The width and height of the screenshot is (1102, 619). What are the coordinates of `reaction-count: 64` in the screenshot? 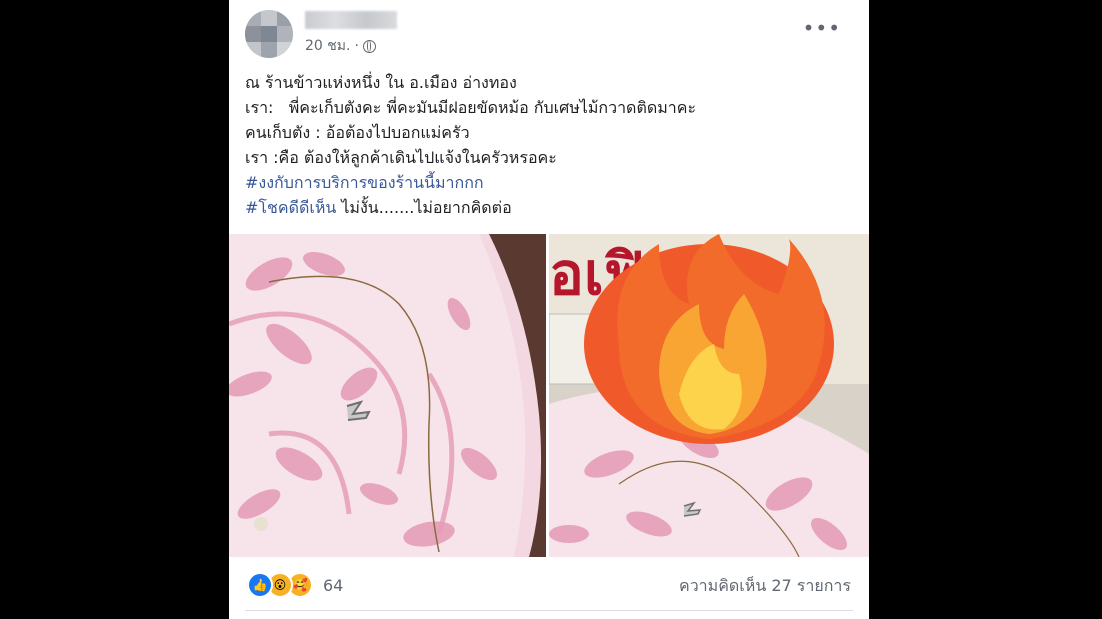 It's located at (333, 585).